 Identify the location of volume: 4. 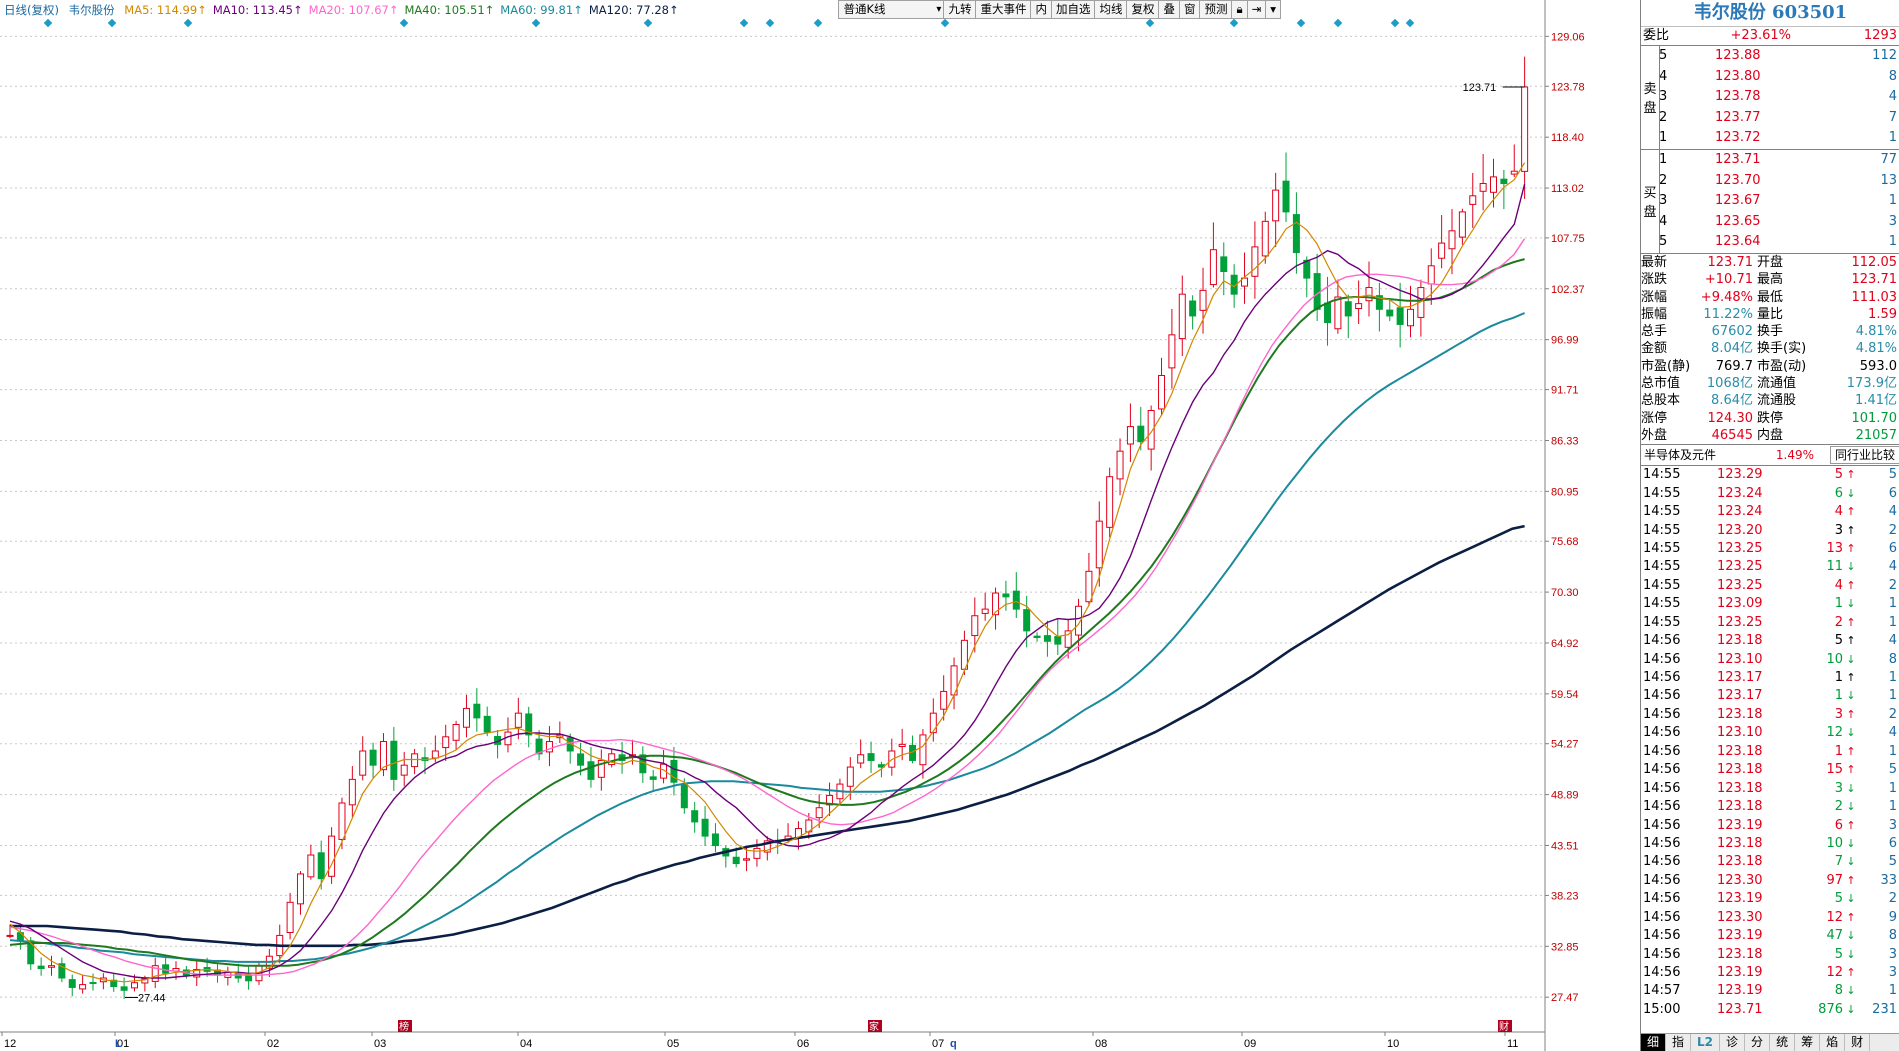
(1892, 97).